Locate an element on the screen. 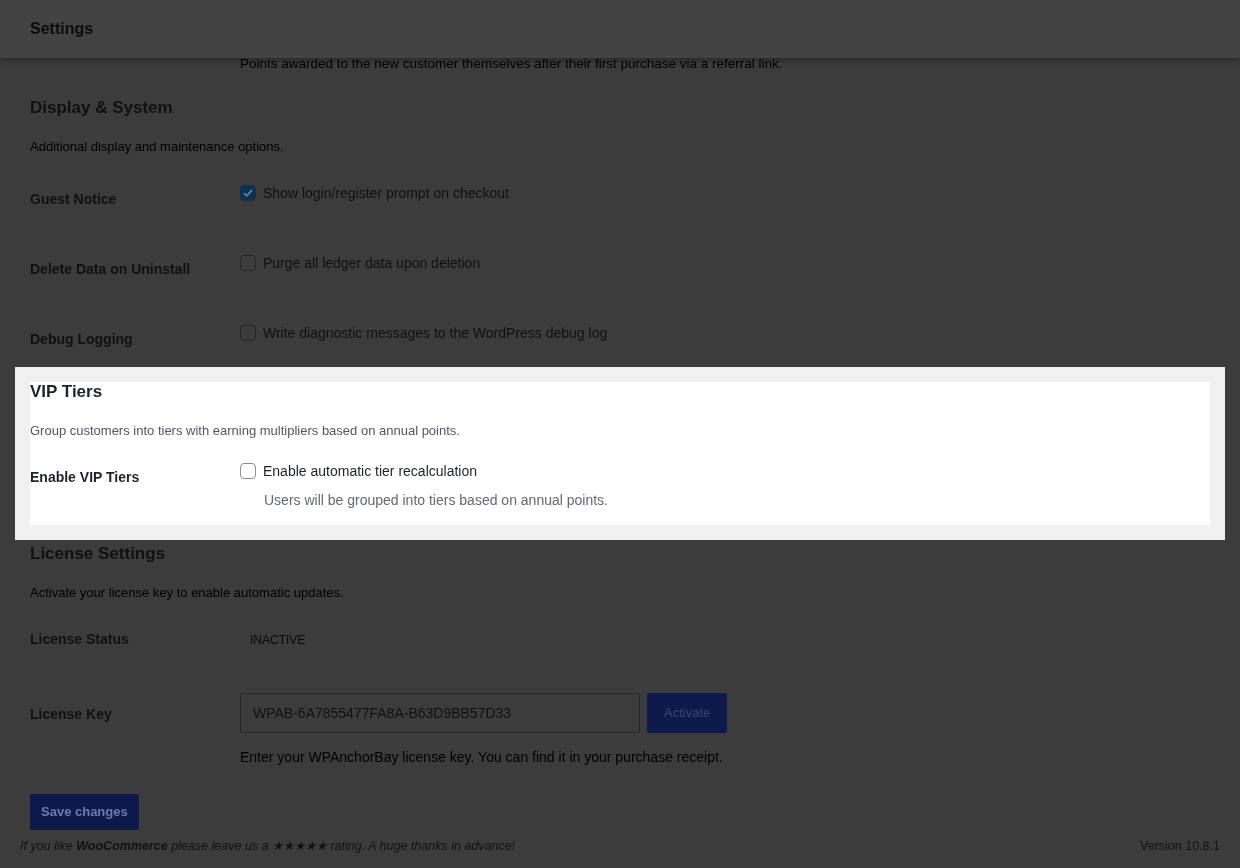 This screenshot has height=868, width=1240. section-description: Group customers into tiers with earning multipliers based on annual points. is located at coordinates (245, 431).